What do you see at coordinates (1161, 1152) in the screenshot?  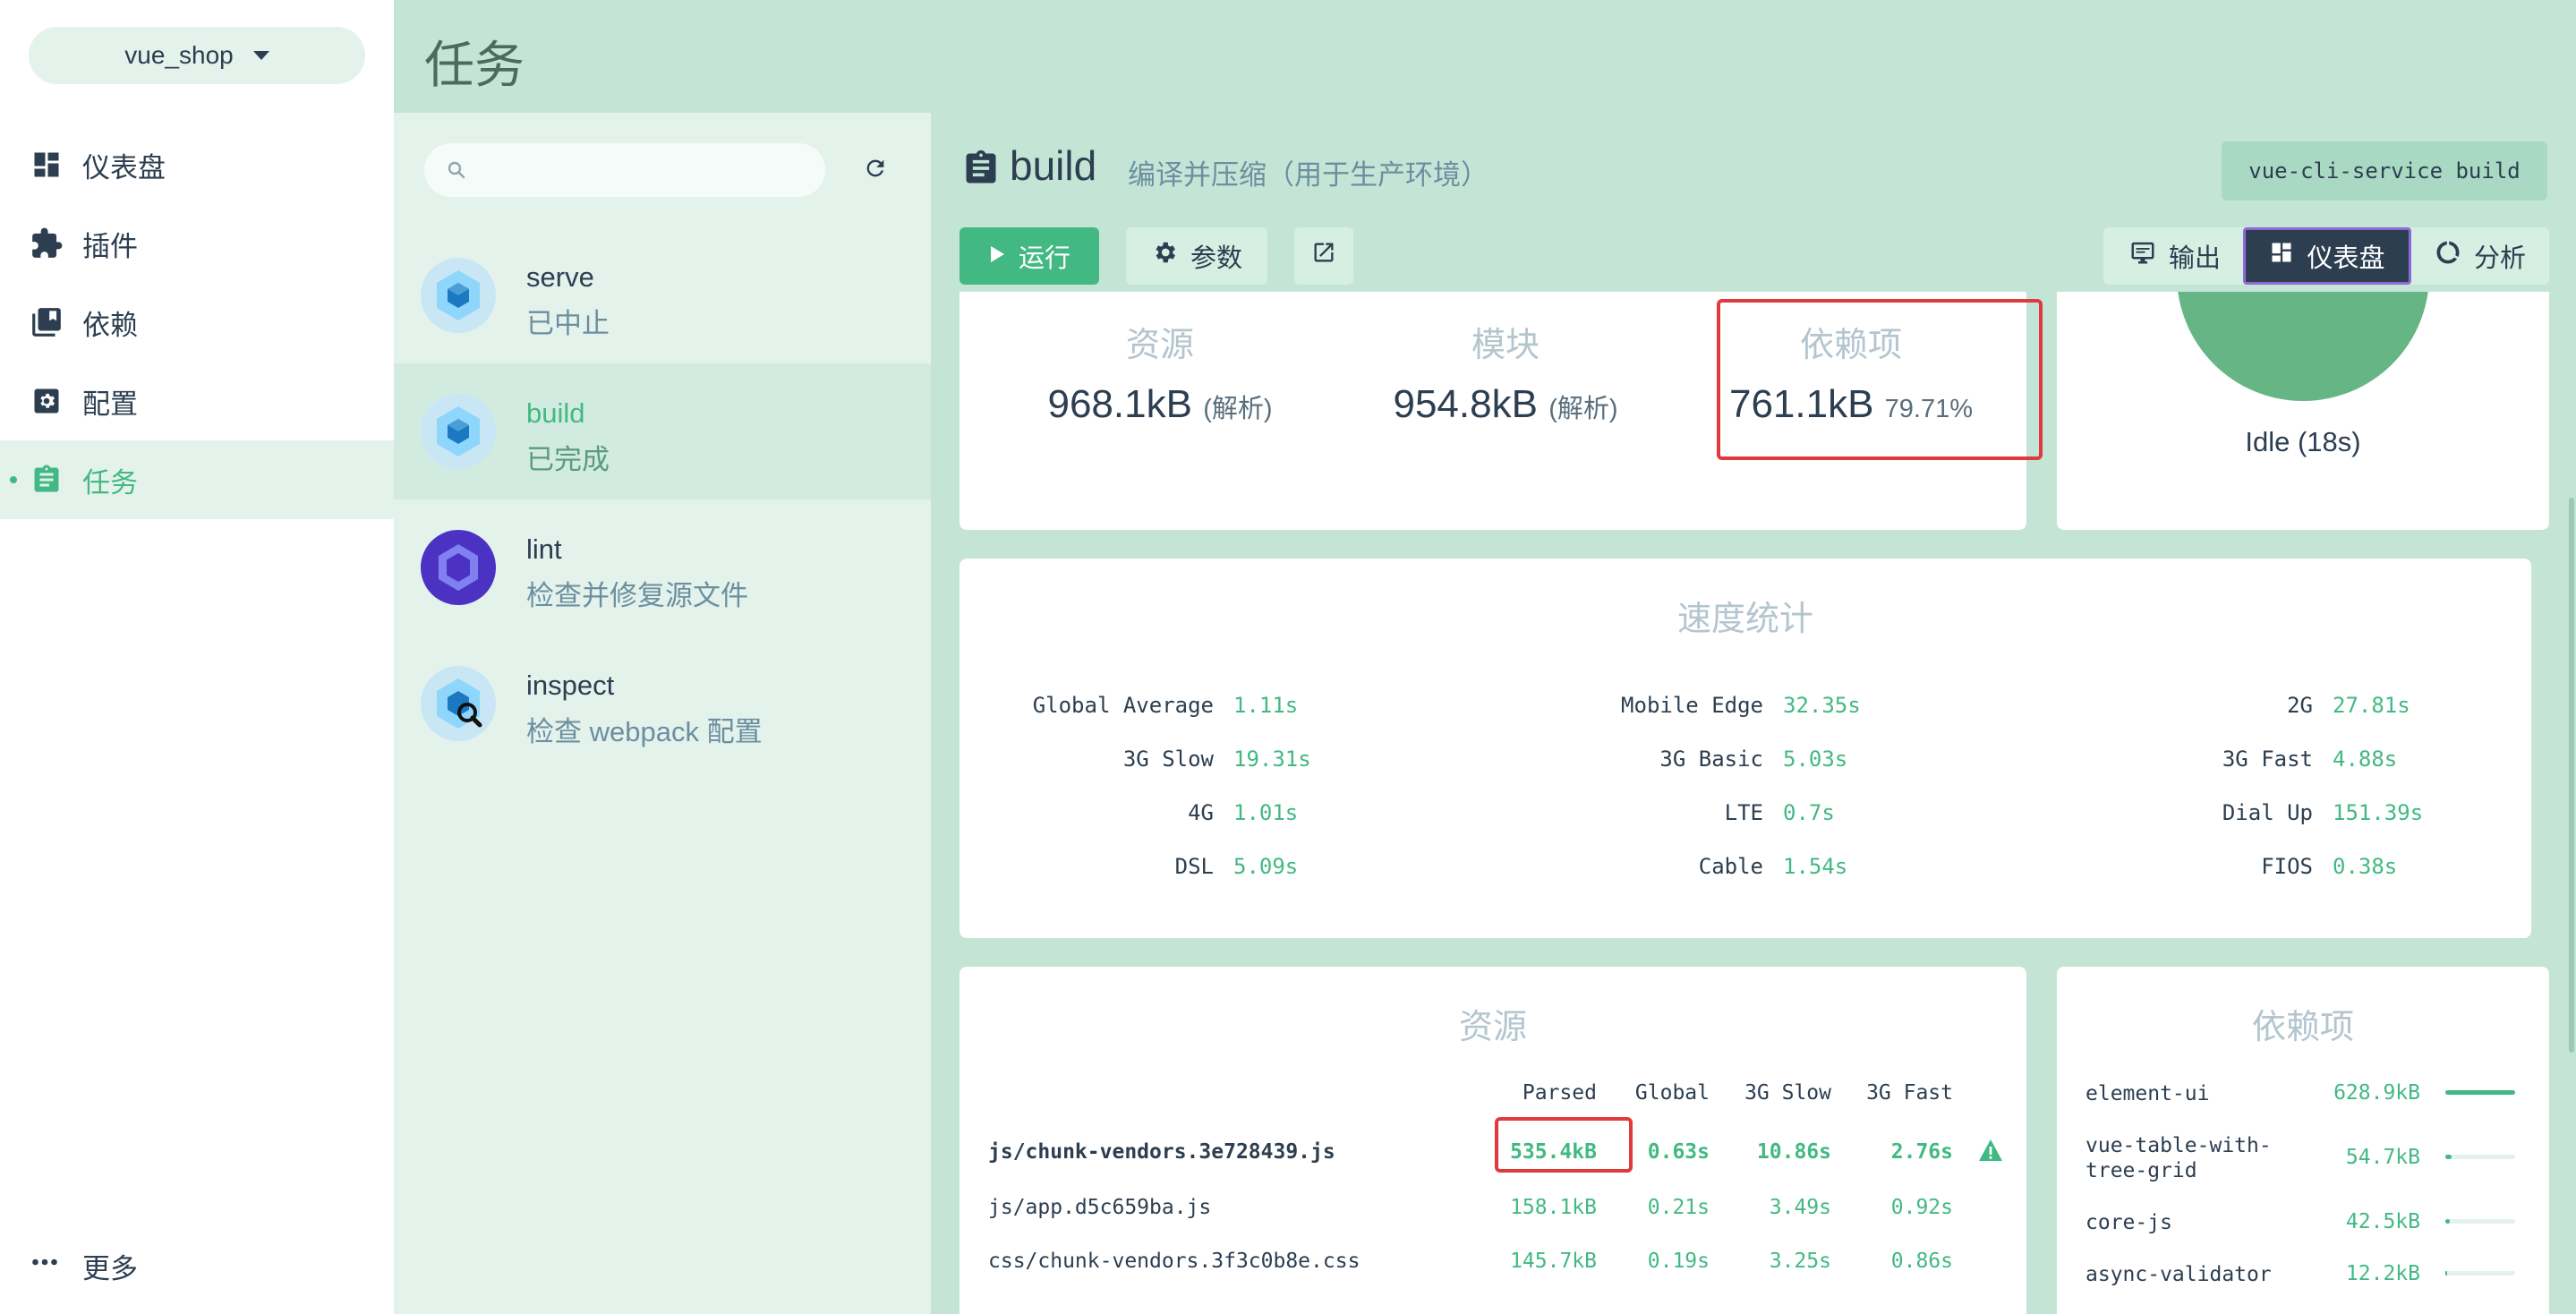 I see `asset-name: js/chunk-vendors.3e728439.js` at bounding box center [1161, 1152].